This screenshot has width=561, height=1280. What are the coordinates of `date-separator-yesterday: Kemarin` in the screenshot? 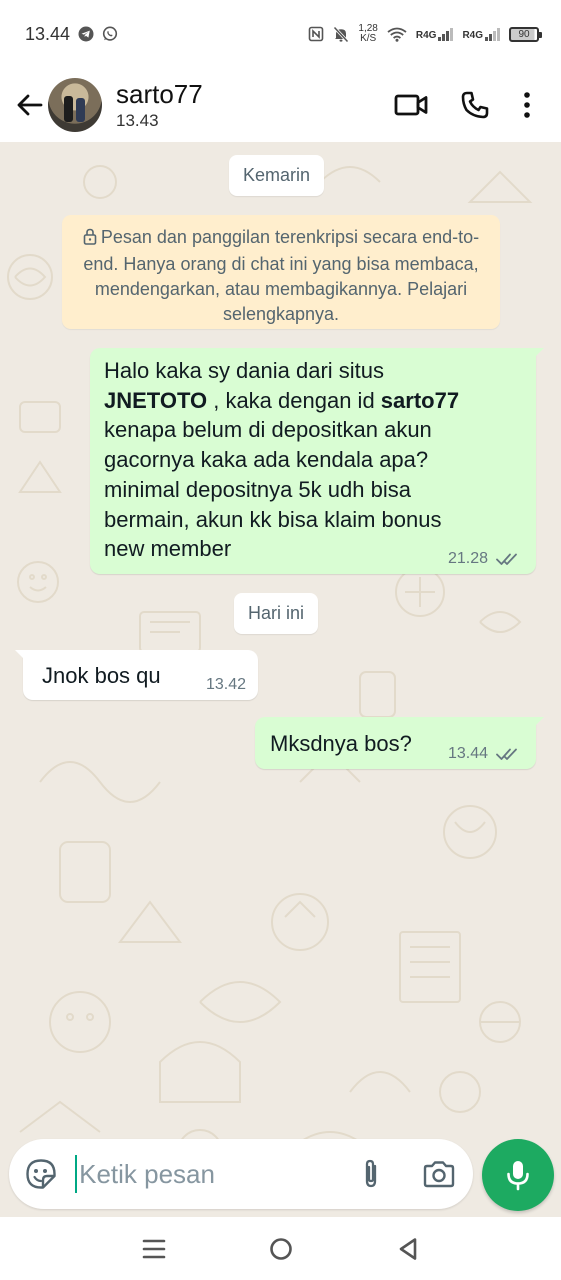 It's located at (277, 175).